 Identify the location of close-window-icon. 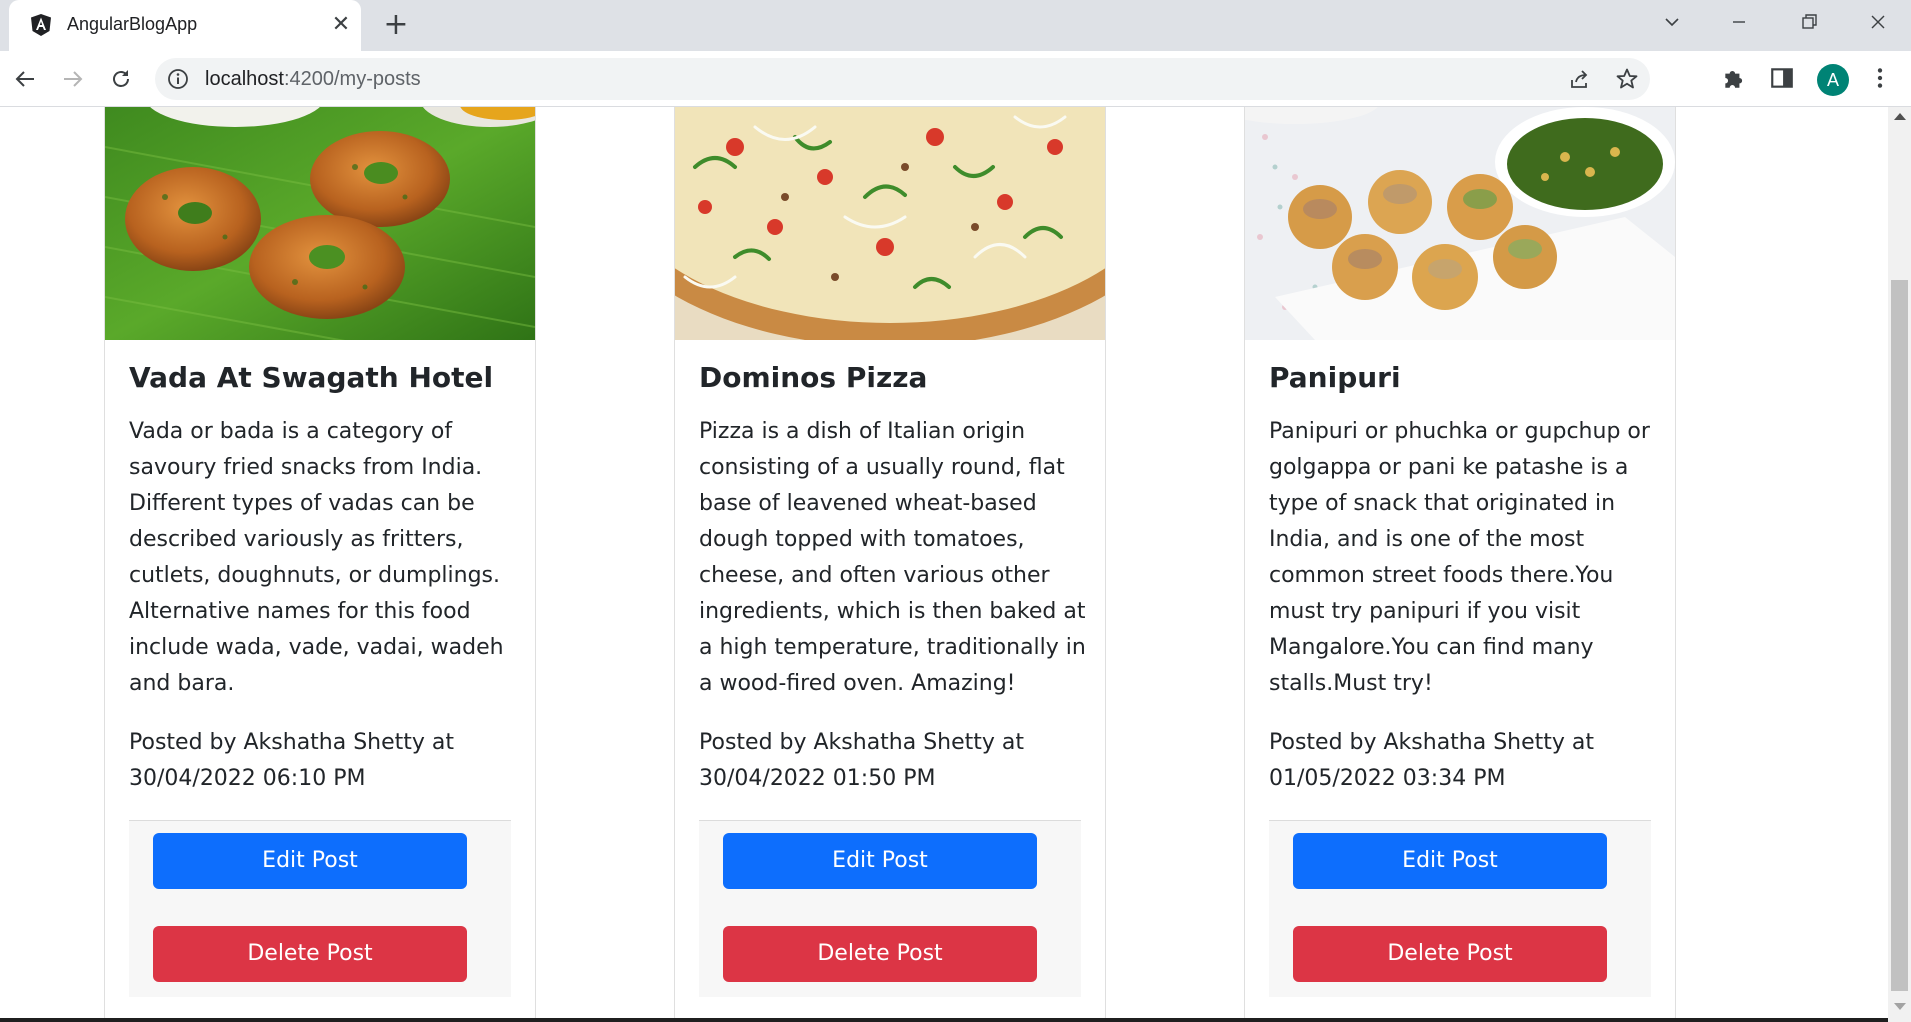
(1878, 22).